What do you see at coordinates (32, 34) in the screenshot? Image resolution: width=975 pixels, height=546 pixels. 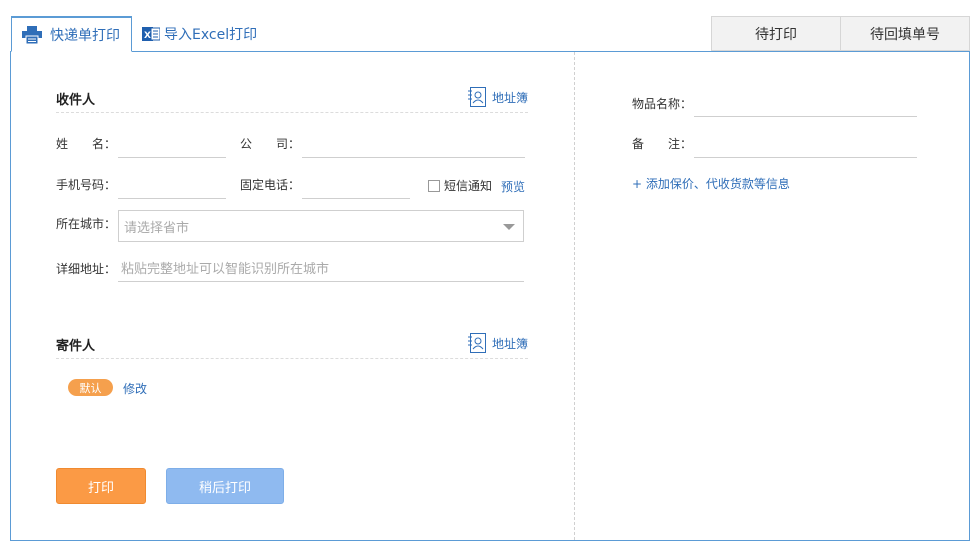 I see `printer-icon` at bounding box center [32, 34].